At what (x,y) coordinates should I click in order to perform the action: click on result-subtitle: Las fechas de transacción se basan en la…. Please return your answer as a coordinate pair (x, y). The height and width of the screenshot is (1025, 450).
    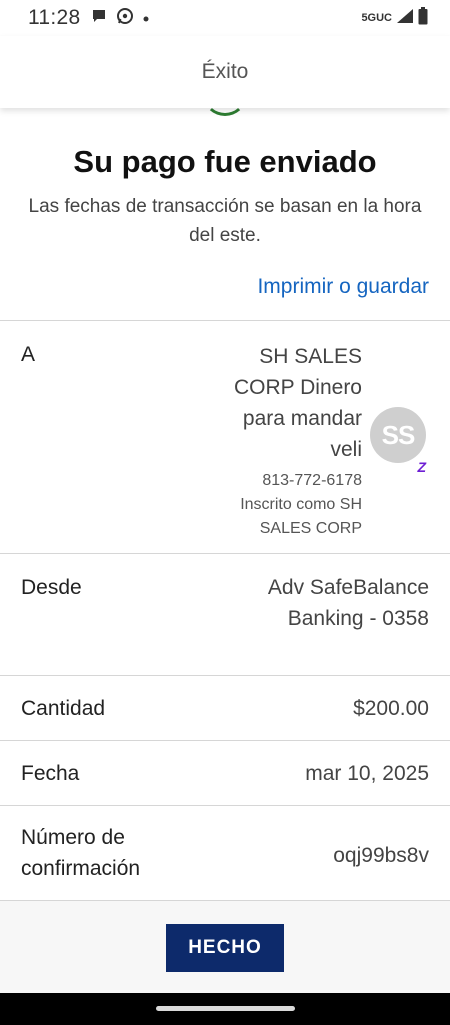
    Looking at the image, I should click on (225, 221).